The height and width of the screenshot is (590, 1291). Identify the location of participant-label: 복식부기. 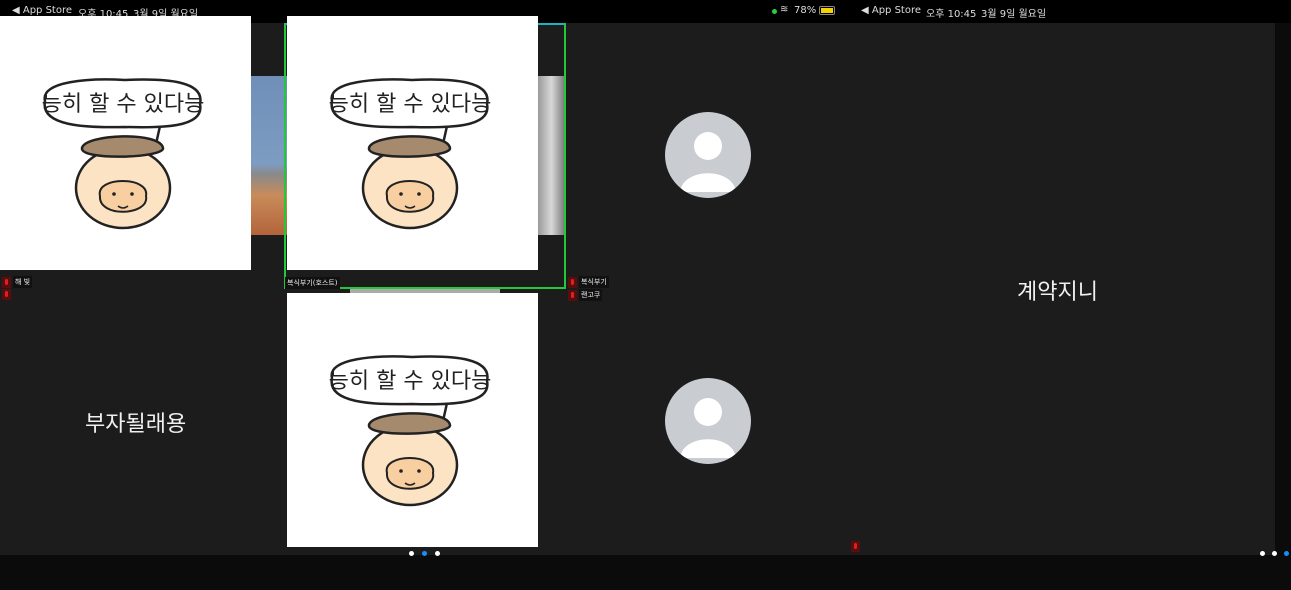
(588, 282).